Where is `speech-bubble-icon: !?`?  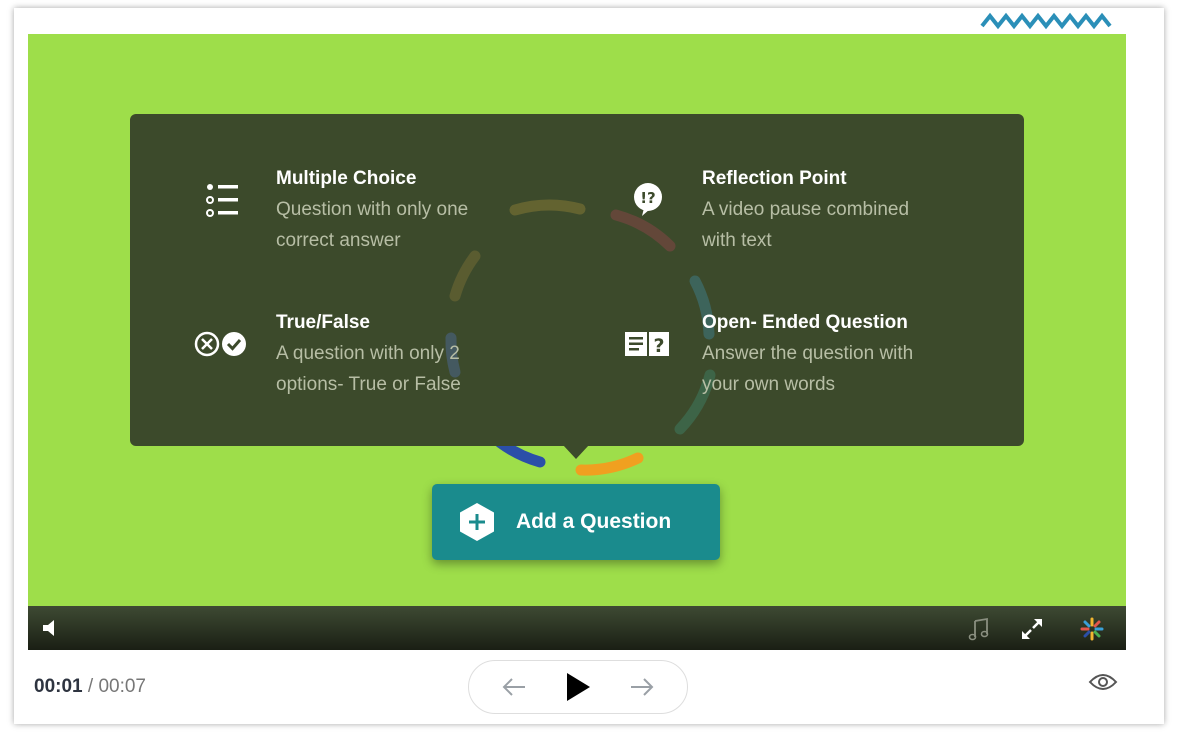 speech-bubble-icon: !? is located at coordinates (648, 200).